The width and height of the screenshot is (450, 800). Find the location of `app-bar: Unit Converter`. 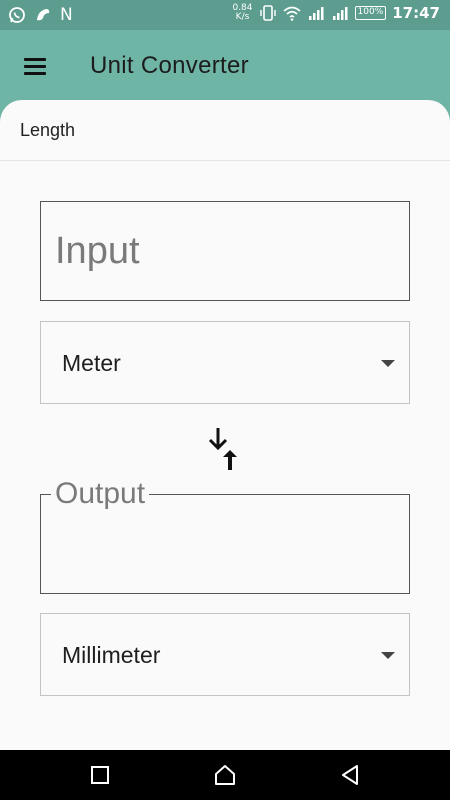

app-bar: Unit Converter is located at coordinates (225, 66).